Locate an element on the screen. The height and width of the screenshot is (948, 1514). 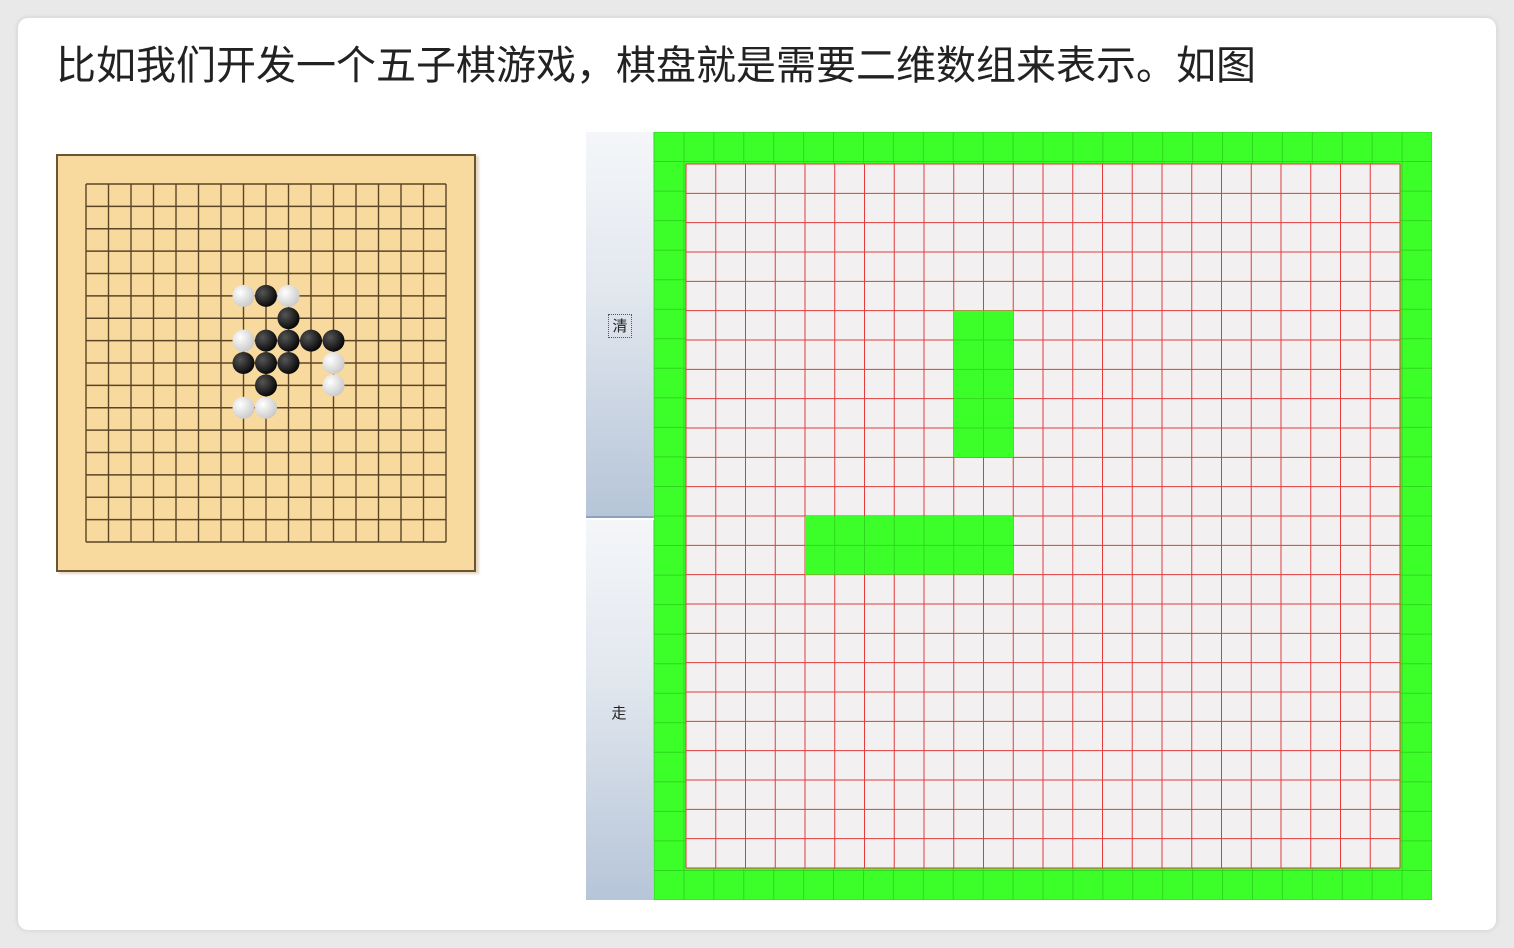
move-button: 走 is located at coordinates (620, 710).